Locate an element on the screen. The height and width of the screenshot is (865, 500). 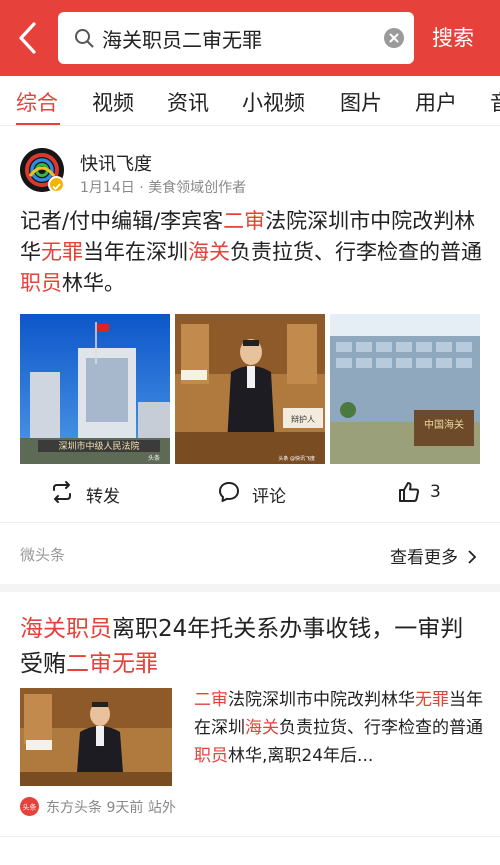
customs-sign-text: 中国海关 is located at coordinates (444, 424).